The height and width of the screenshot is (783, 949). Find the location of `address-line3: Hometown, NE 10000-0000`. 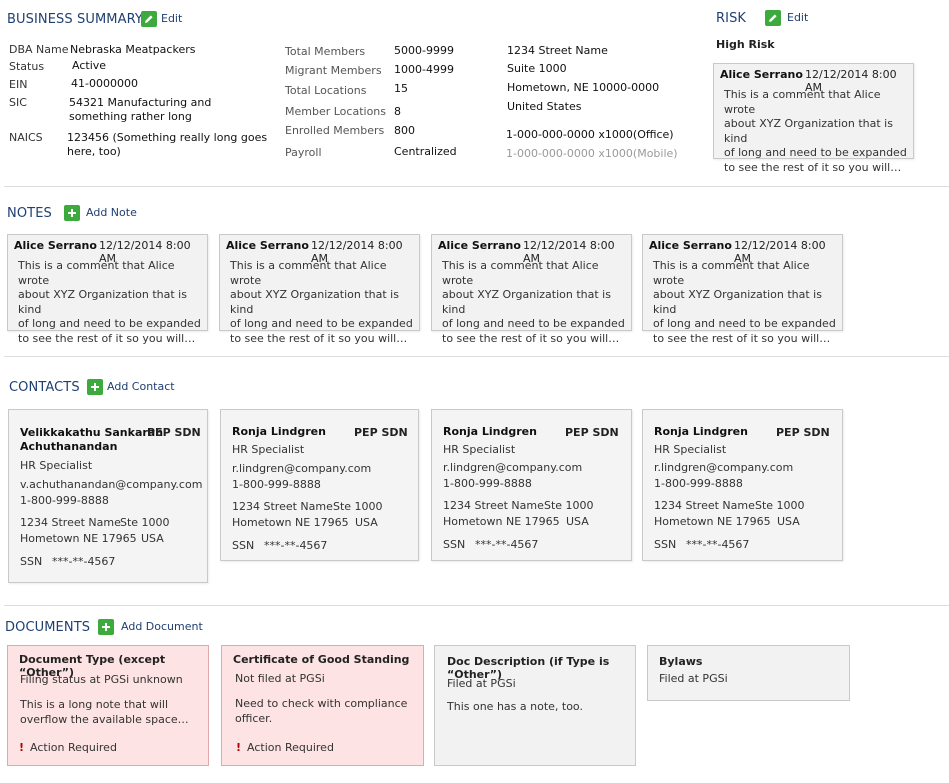

address-line3: Hometown, NE 10000-0000 is located at coordinates (583, 87).